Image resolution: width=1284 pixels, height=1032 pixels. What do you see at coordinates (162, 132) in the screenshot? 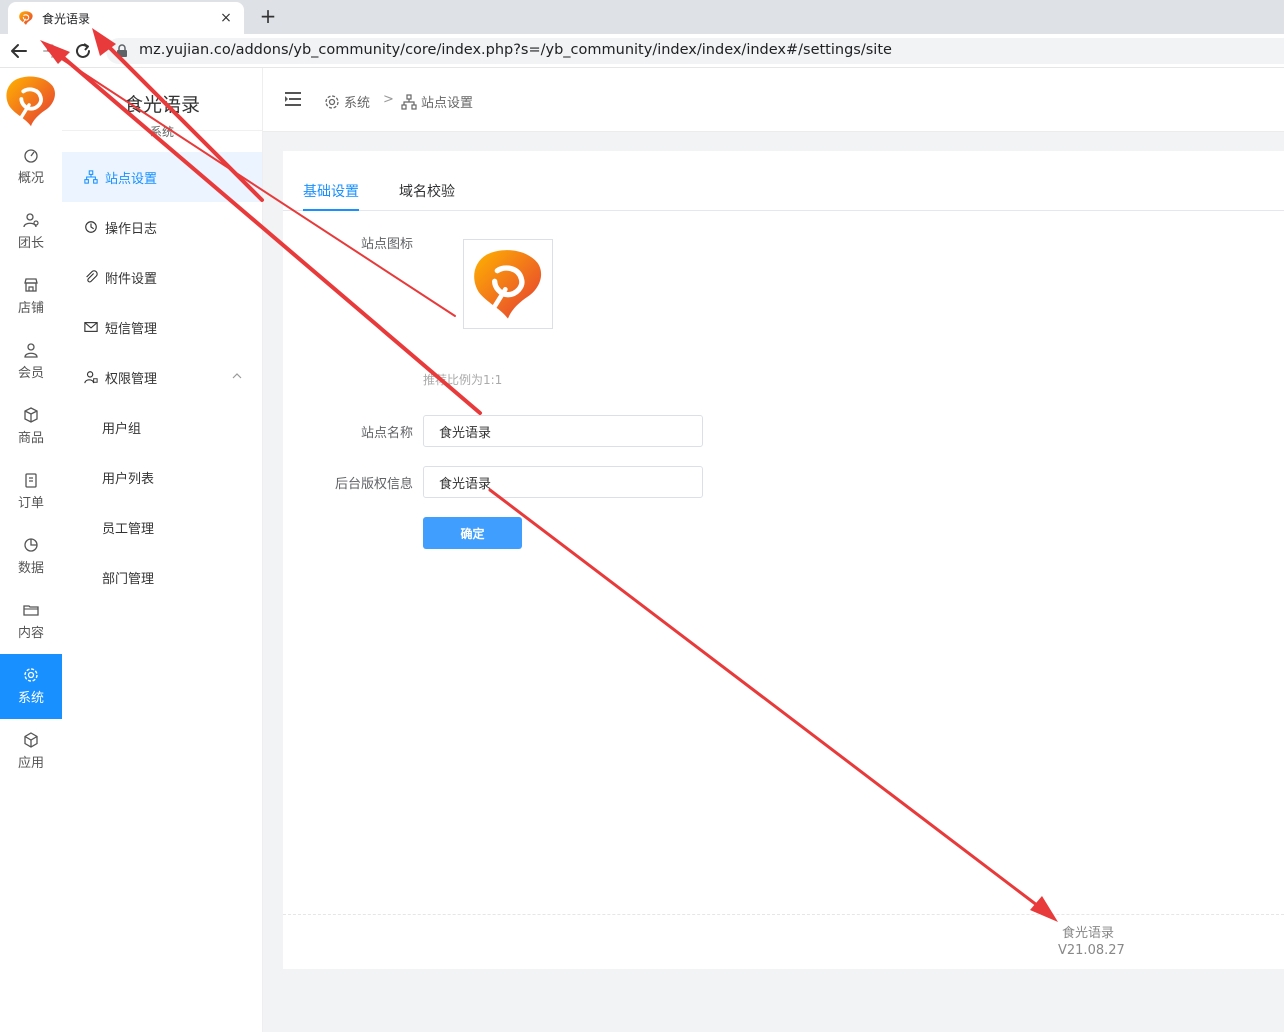
I see `submenu-subtitle: 系统` at bounding box center [162, 132].